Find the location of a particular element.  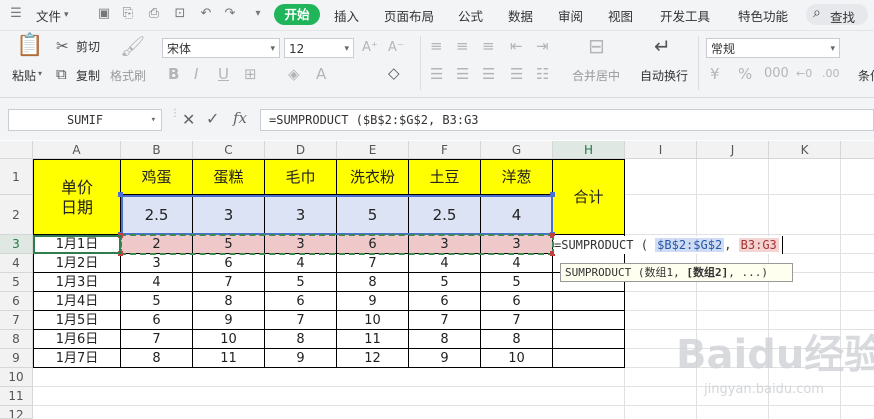

align-bottom-icon: ≡ is located at coordinates (488, 46).